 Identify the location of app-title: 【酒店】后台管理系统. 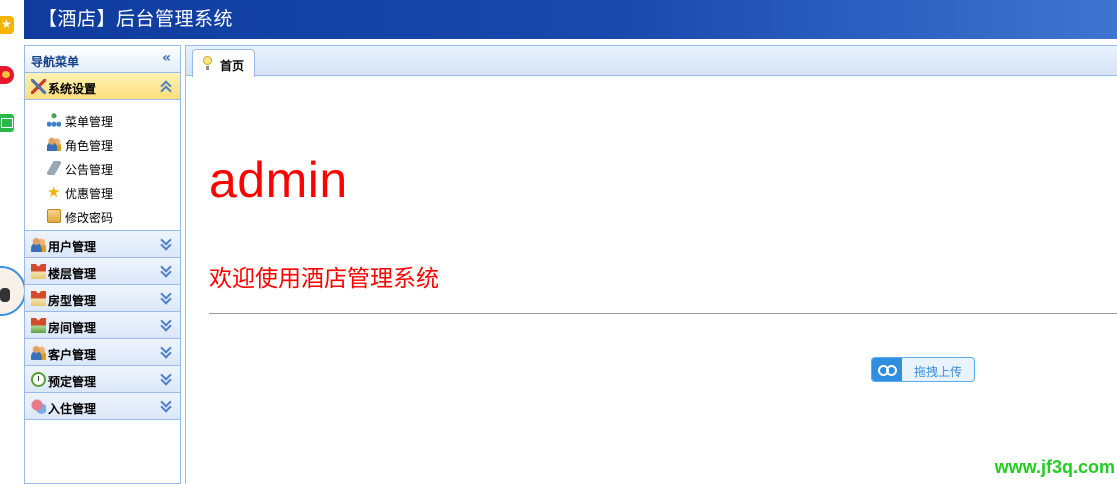
(136, 19).